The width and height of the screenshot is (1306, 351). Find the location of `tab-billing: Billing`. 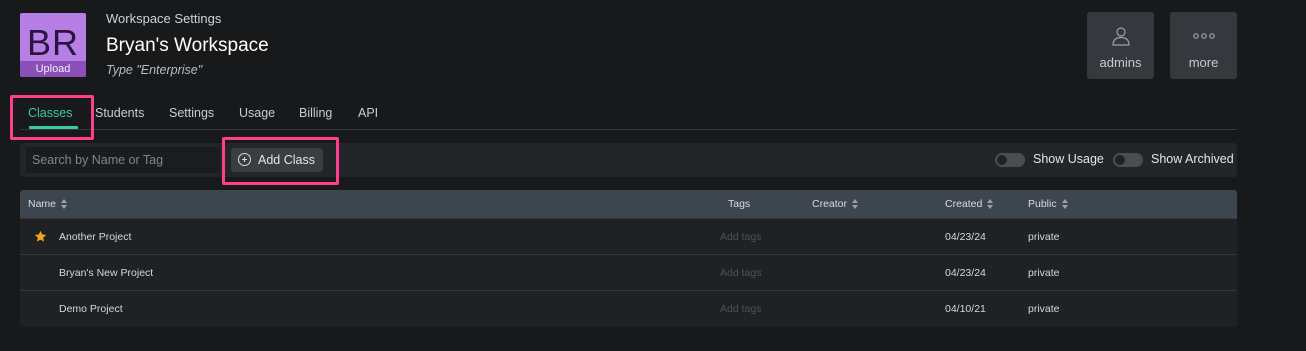

tab-billing: Billing is located at coordinates (315, 113).